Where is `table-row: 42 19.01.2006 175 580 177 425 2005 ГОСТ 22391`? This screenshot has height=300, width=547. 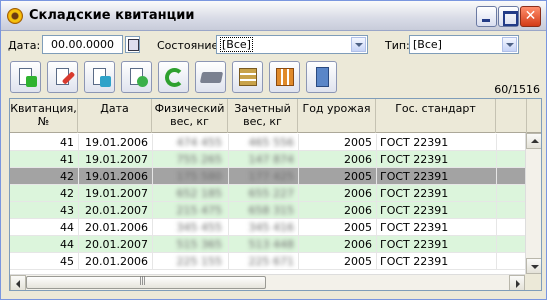
table-row: 42 19.01.2006 175 580 177 425 2005 ГОСТ 22391 is located at coordinates (268, 176).